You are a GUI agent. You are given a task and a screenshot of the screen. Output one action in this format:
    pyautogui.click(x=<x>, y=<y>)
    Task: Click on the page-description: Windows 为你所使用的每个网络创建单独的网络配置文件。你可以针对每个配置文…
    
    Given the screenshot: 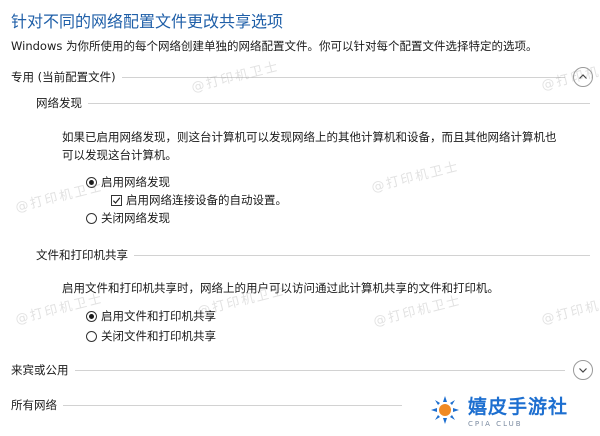 What is the action you would take?
    pyautogui.click(x=274, y=46)
    